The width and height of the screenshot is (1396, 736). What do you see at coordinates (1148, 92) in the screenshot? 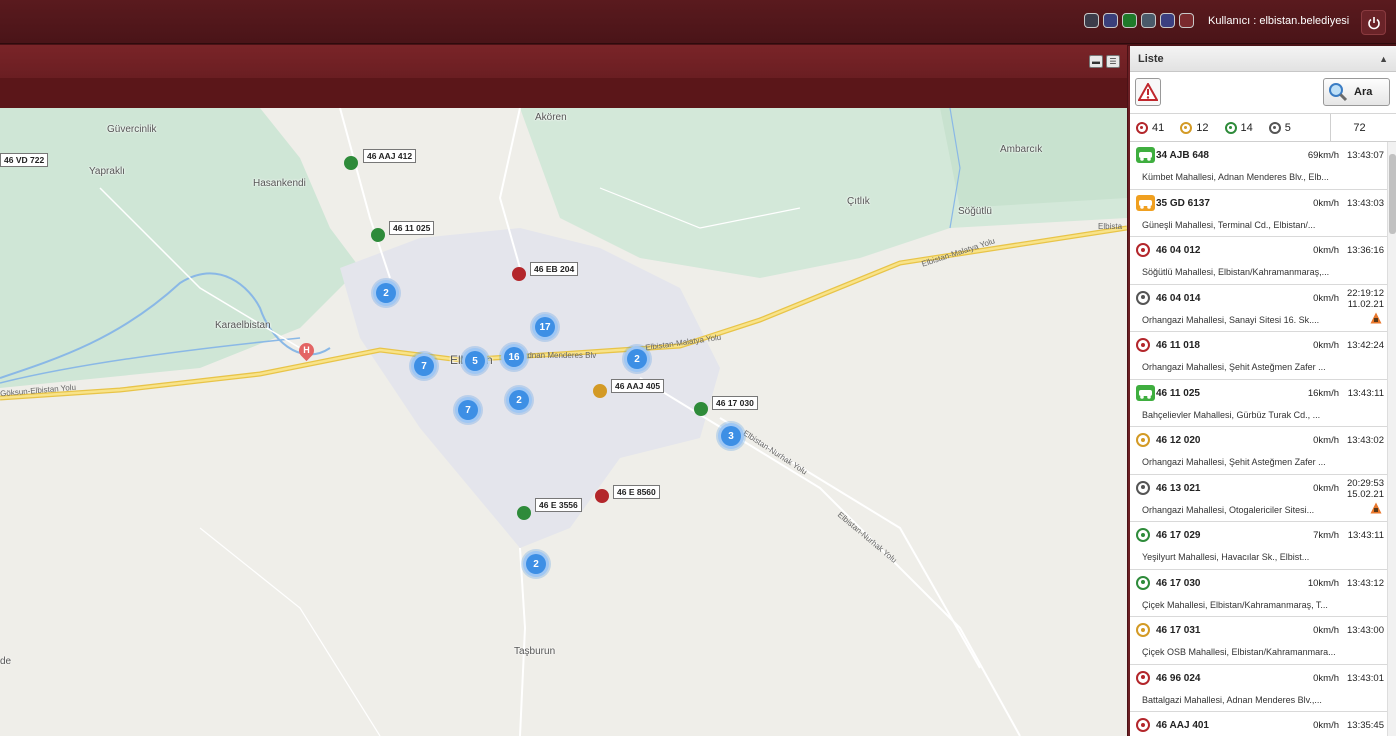
I see `alert-button` at bounding box center [1148, 92].